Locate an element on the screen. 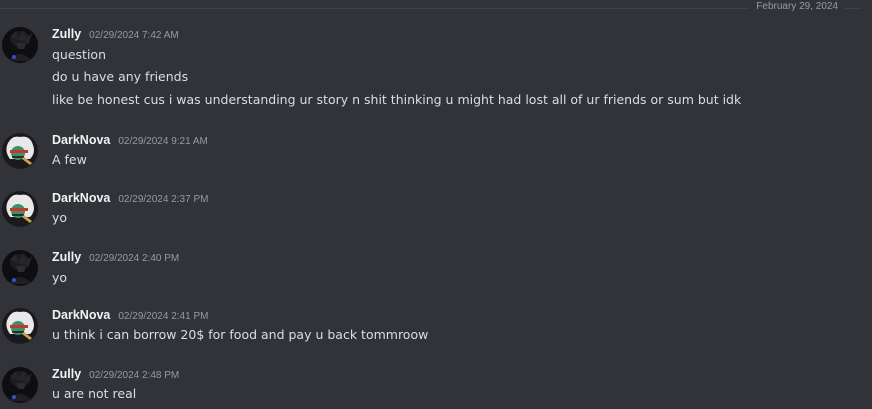 The height and width of the screenshot is (409, 872). message-text: do u have any friends is located at coordinates (120, 76).